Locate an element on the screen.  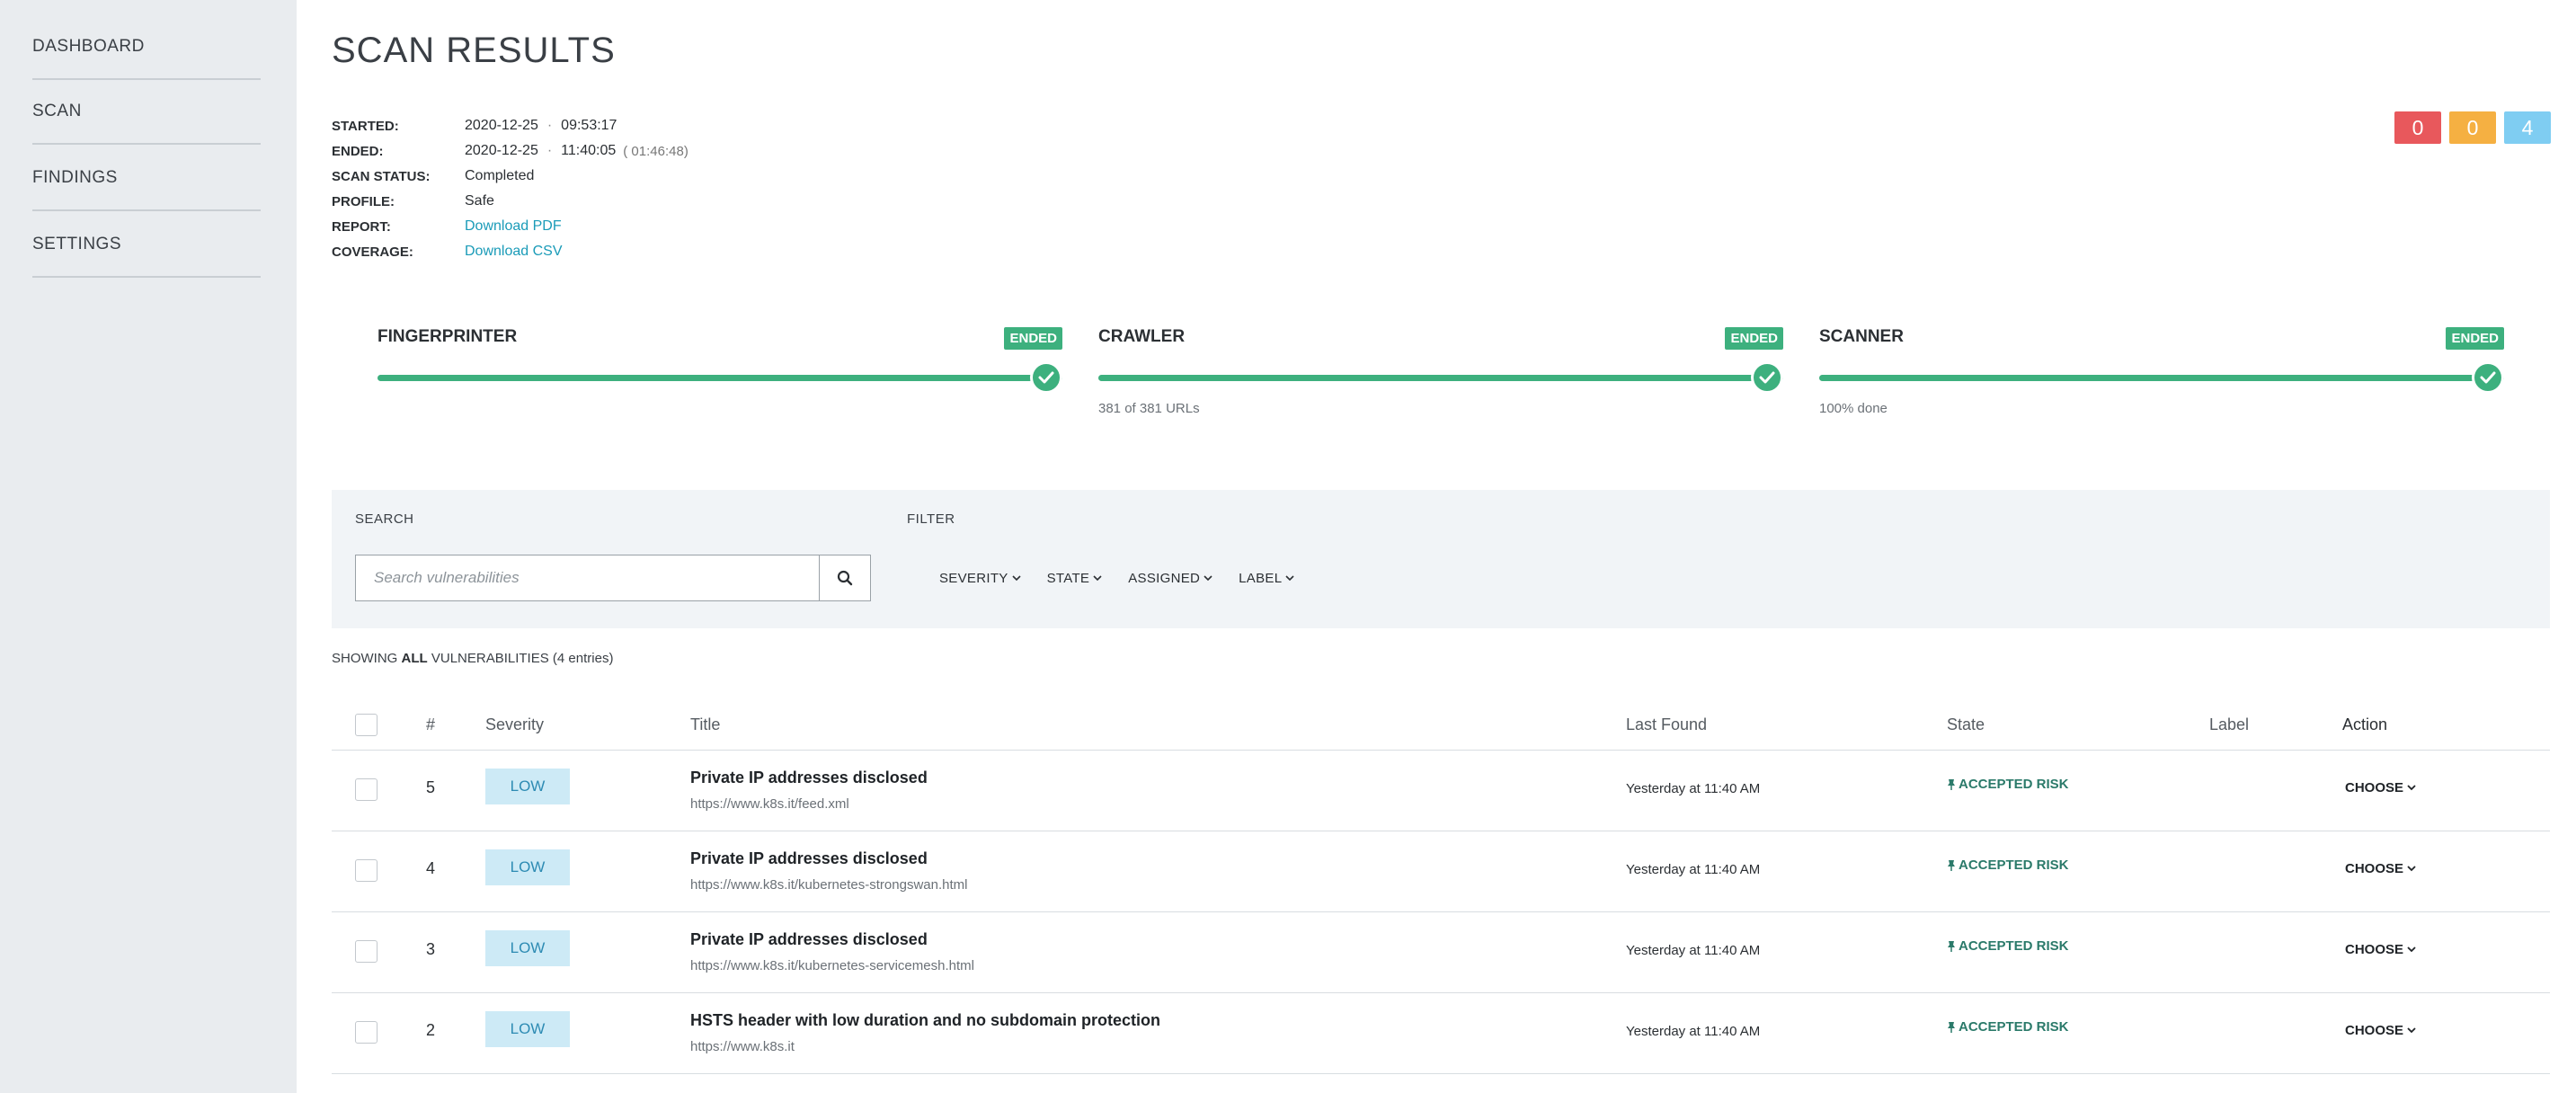
row-number: 5 is located at coordinates (431, 787).